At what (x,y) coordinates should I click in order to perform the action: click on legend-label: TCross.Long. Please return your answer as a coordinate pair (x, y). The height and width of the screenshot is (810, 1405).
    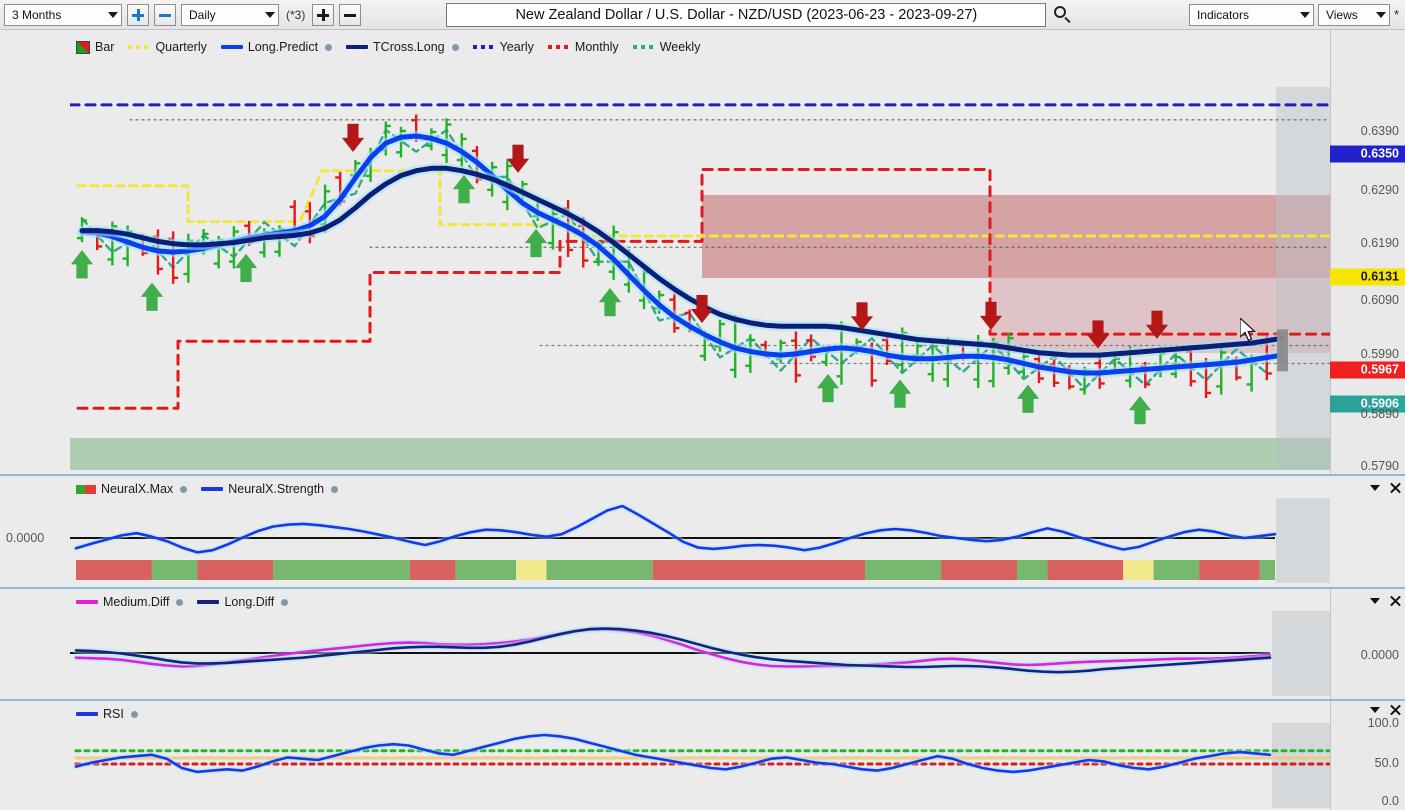
    Looking at the image, I should click on (409, 47).